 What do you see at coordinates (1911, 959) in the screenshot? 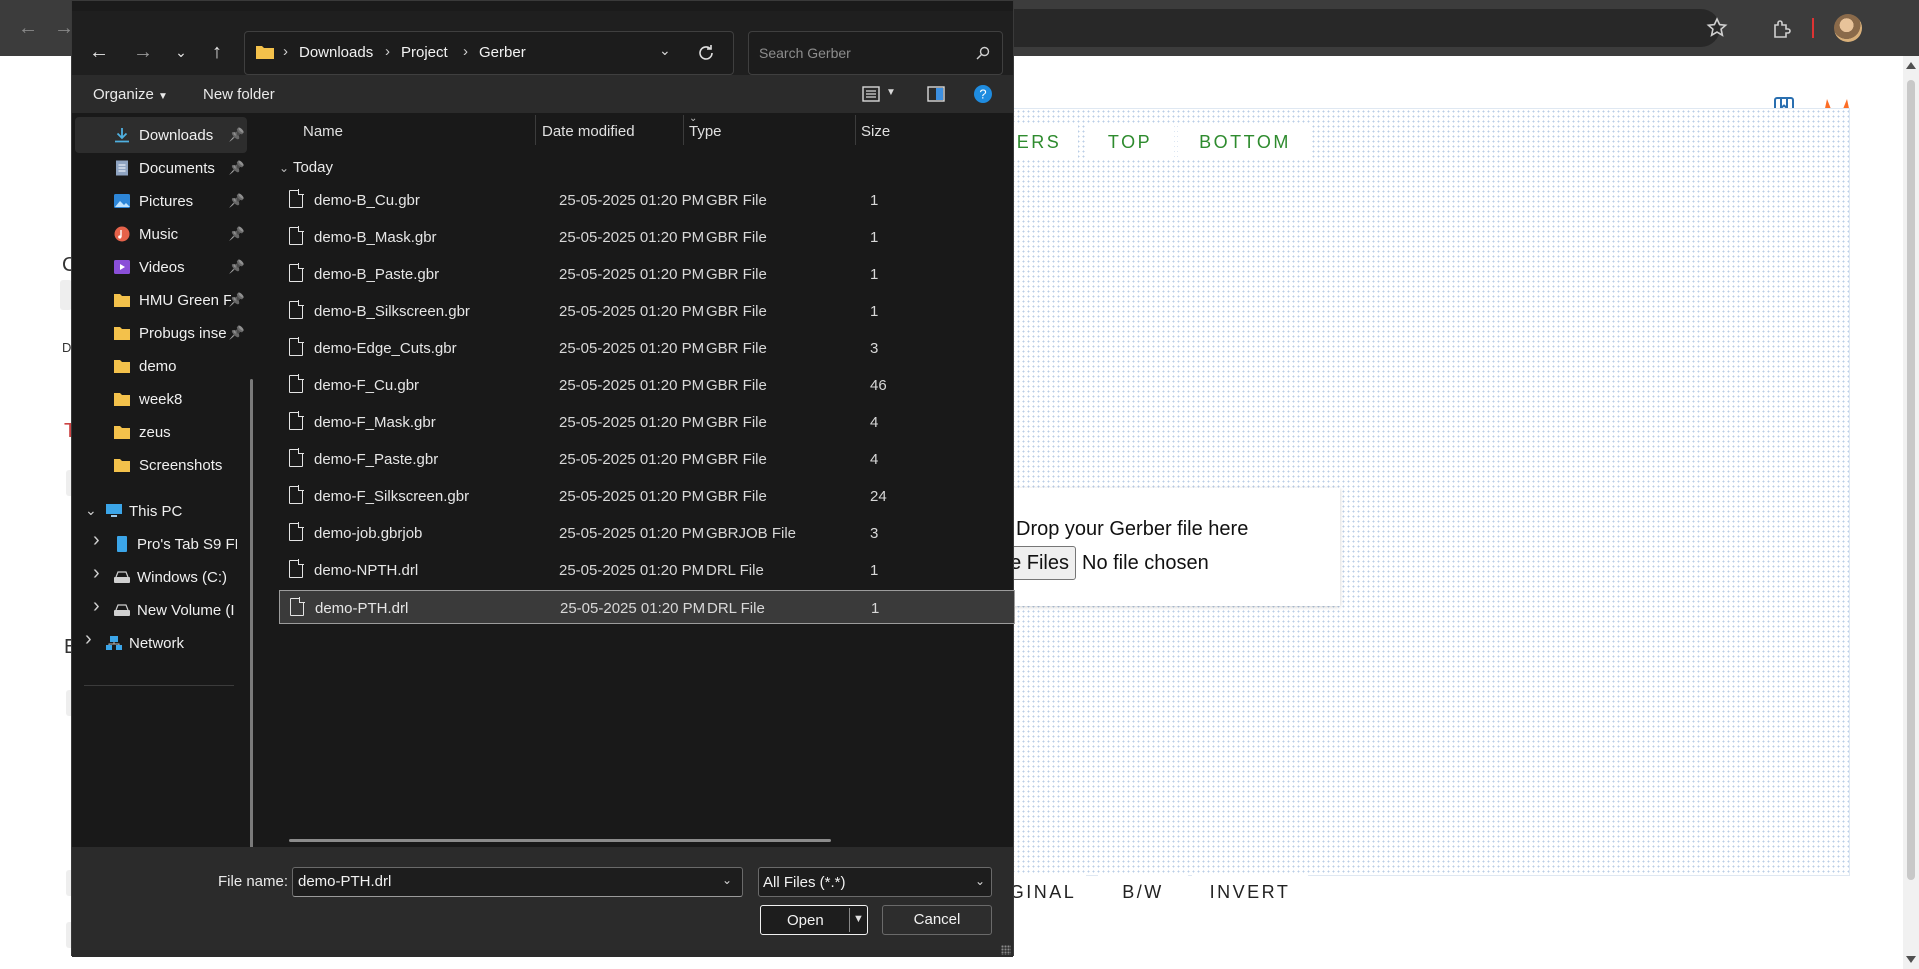
I see `scroll-down-icon` at bounding box center [1911, 959].